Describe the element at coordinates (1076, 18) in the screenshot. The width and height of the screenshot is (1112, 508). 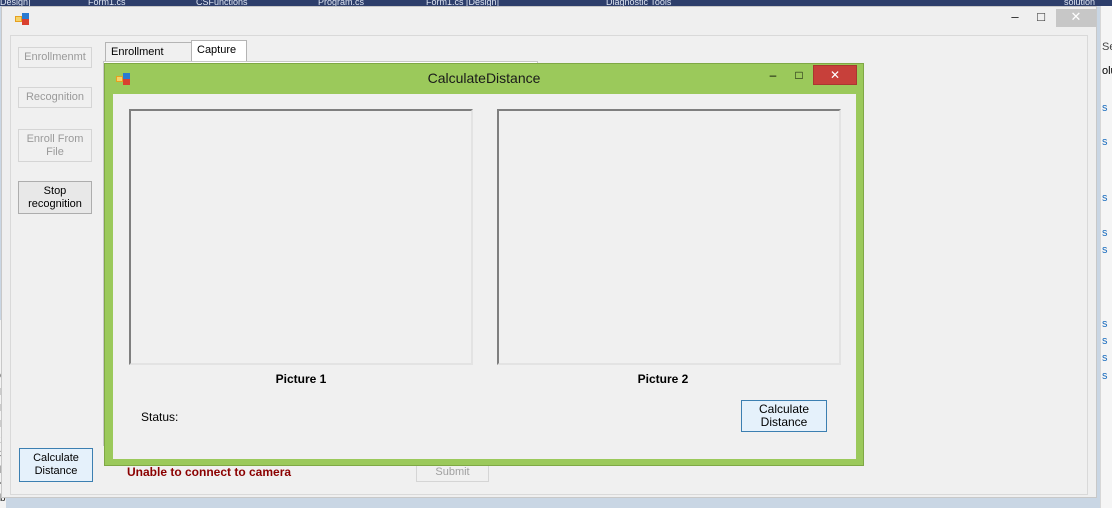
I see `close-button: ✕` at that location.